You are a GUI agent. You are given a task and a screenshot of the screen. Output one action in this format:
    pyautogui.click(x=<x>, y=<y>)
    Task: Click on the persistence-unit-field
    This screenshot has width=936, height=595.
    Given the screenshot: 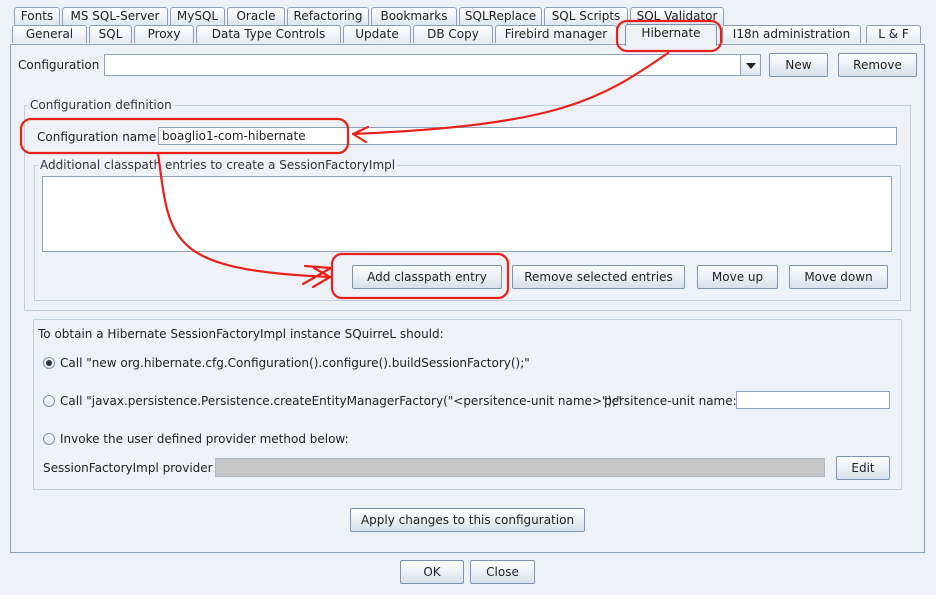 What is the action you would take?
    pyautogui.click(x=813, y=400)
    